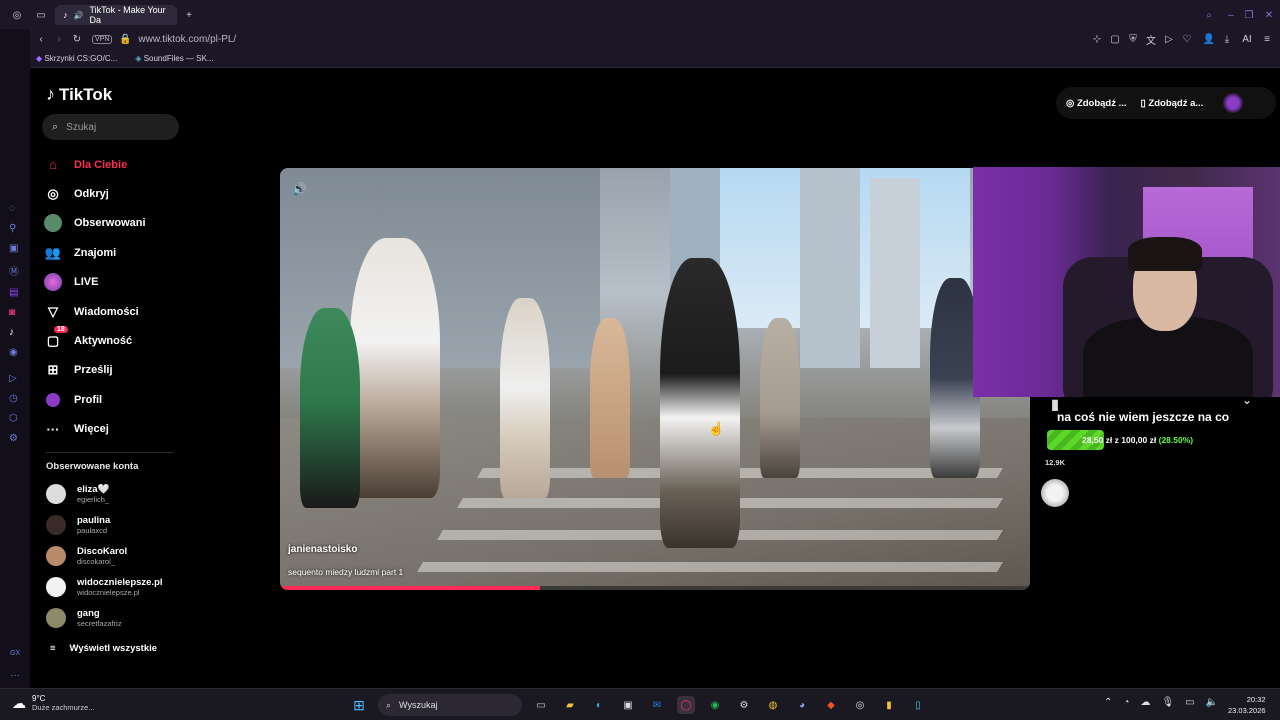 This screenshot has height=720, width=1280. What do you see at coordinates (14, 398) in the screenshot?
I see `sidebar-history-icon: ◷` at bounding box center [14, 398].